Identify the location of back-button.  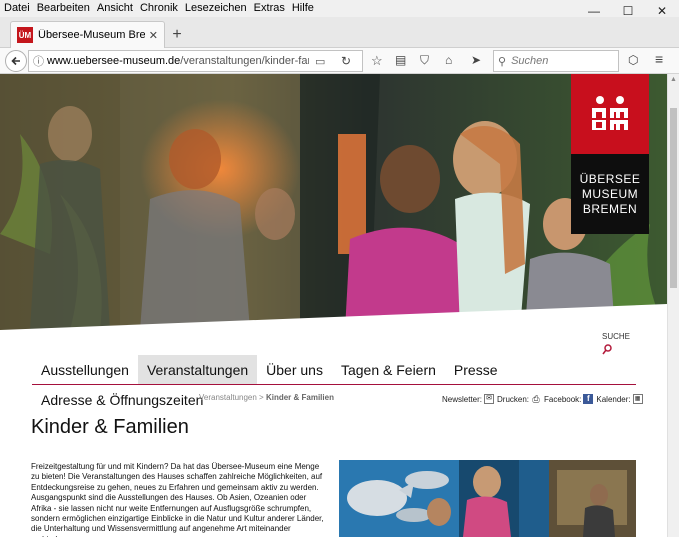
(16, 61).